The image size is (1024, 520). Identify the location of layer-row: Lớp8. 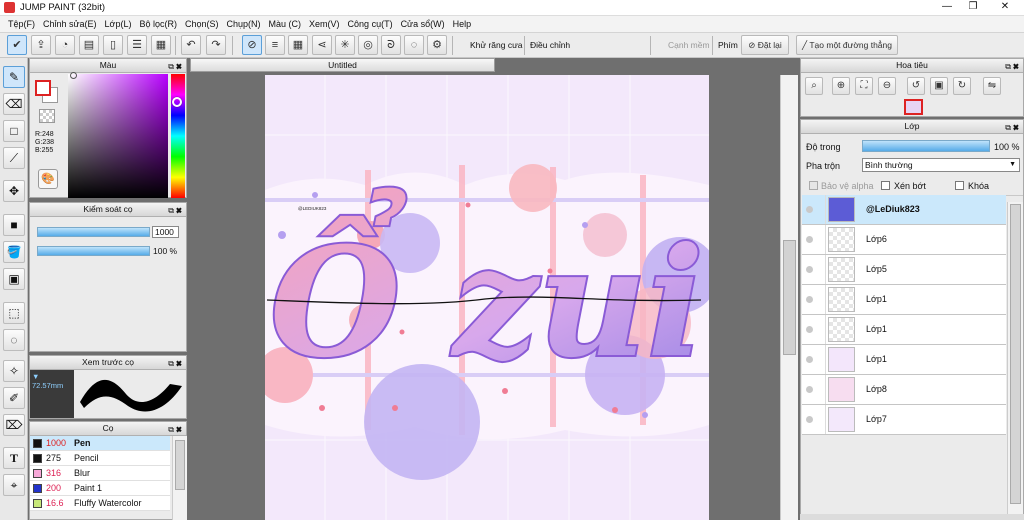
(904, 390).